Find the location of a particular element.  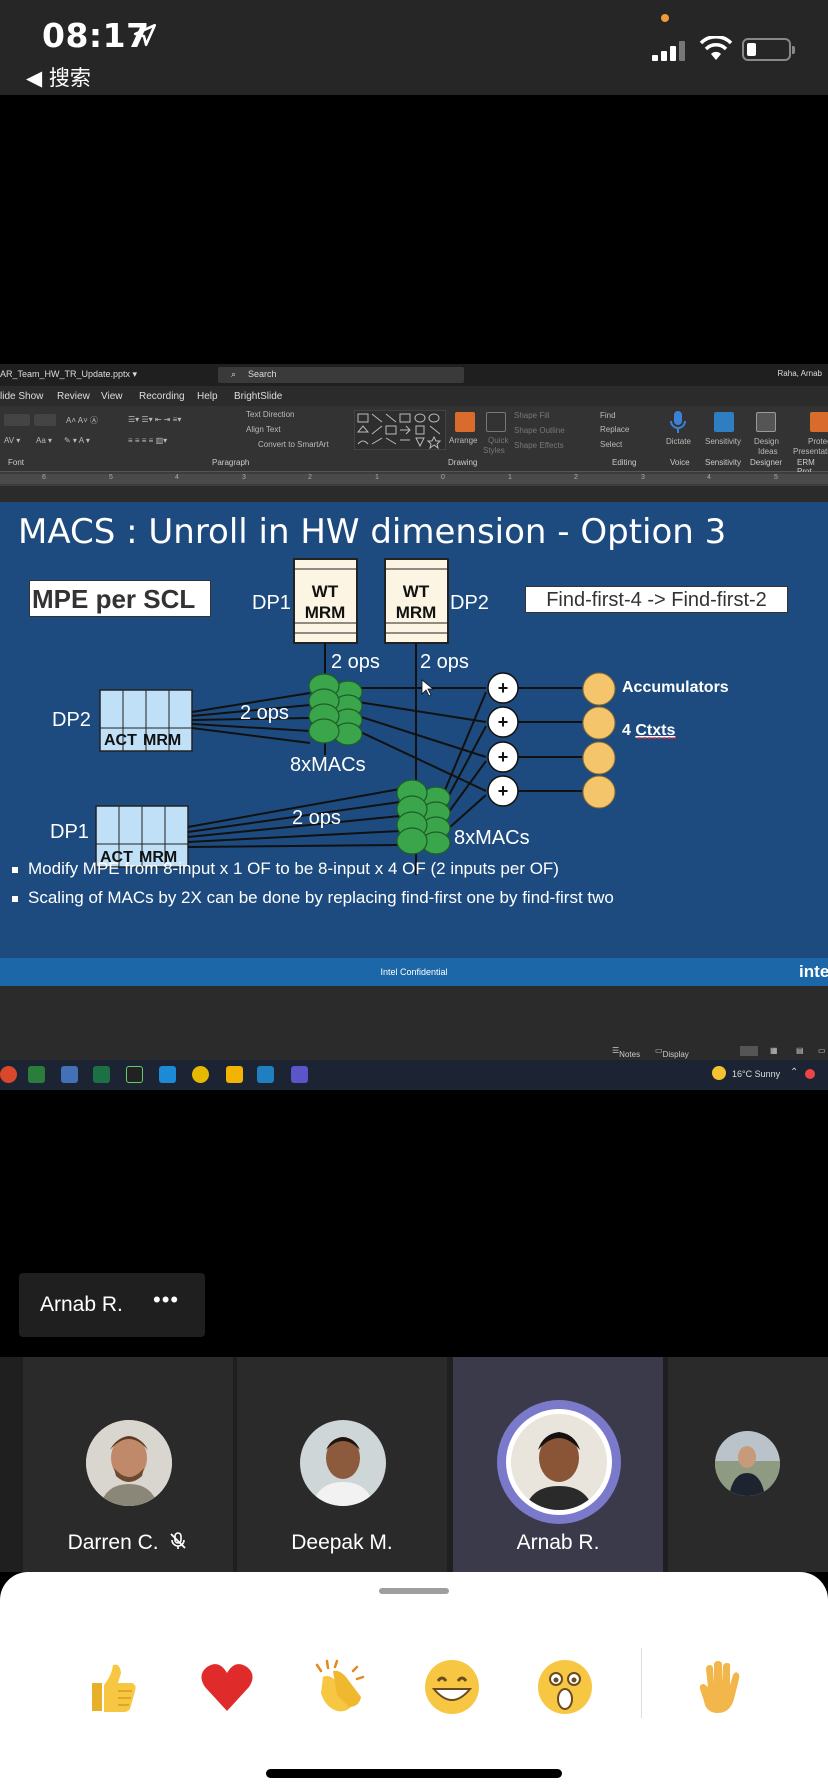

wt-label: WT is located at coordinates (325, 591).